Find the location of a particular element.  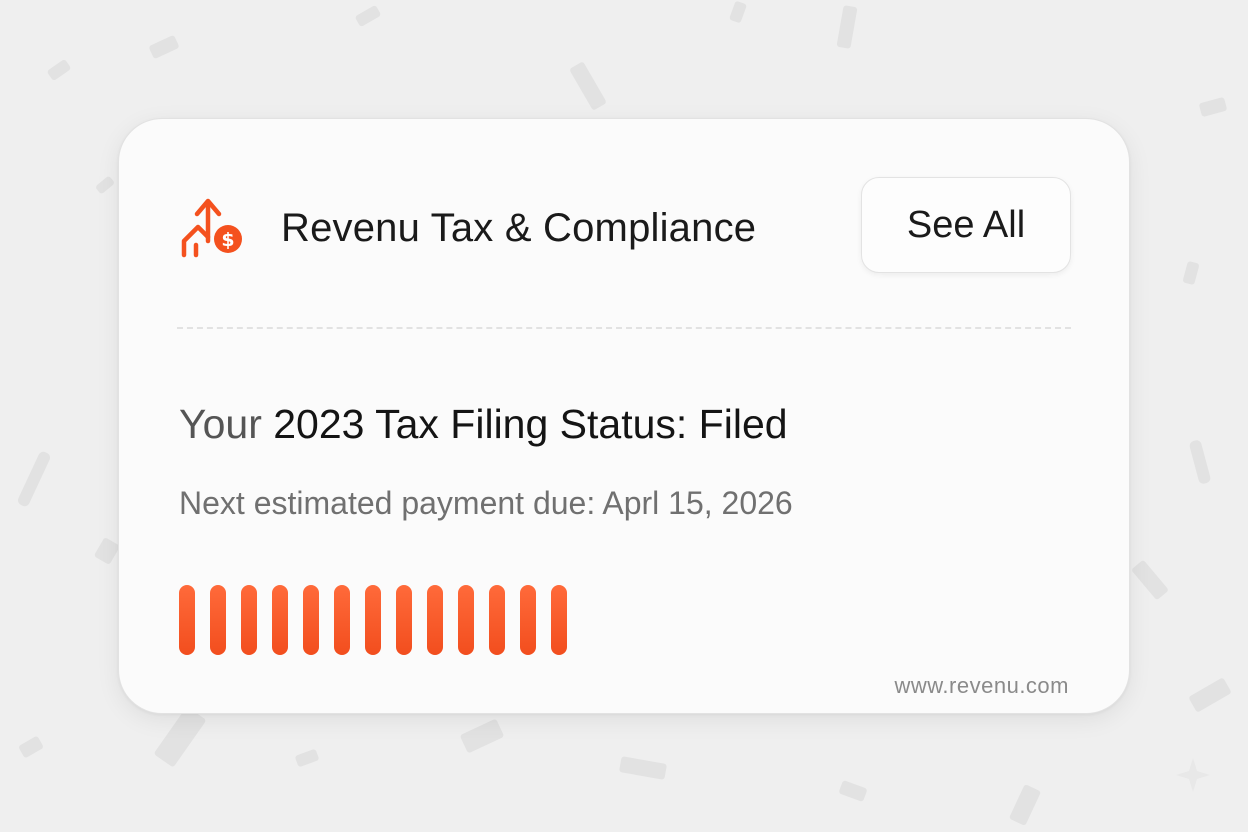

house-money-growth-icon: $ is located at coordinates (211, 228).